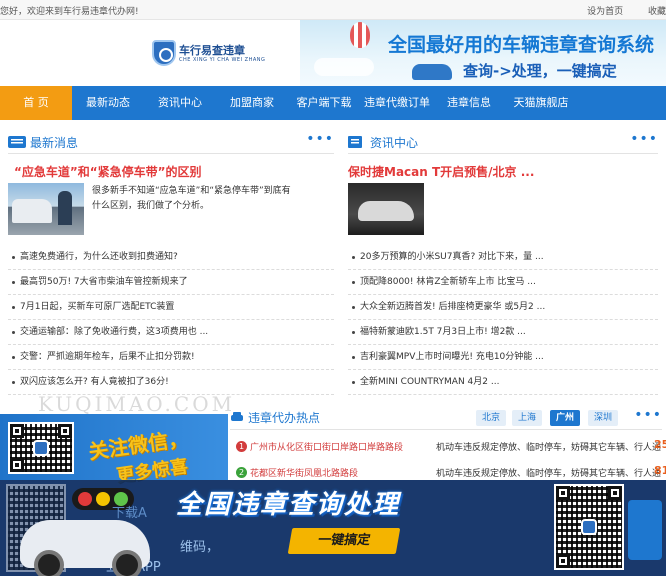  Describe the element at coordinates (150, 451) in the screenshot. I see `wechat-slogan: 关注微信， 更多惊喜` at that location.